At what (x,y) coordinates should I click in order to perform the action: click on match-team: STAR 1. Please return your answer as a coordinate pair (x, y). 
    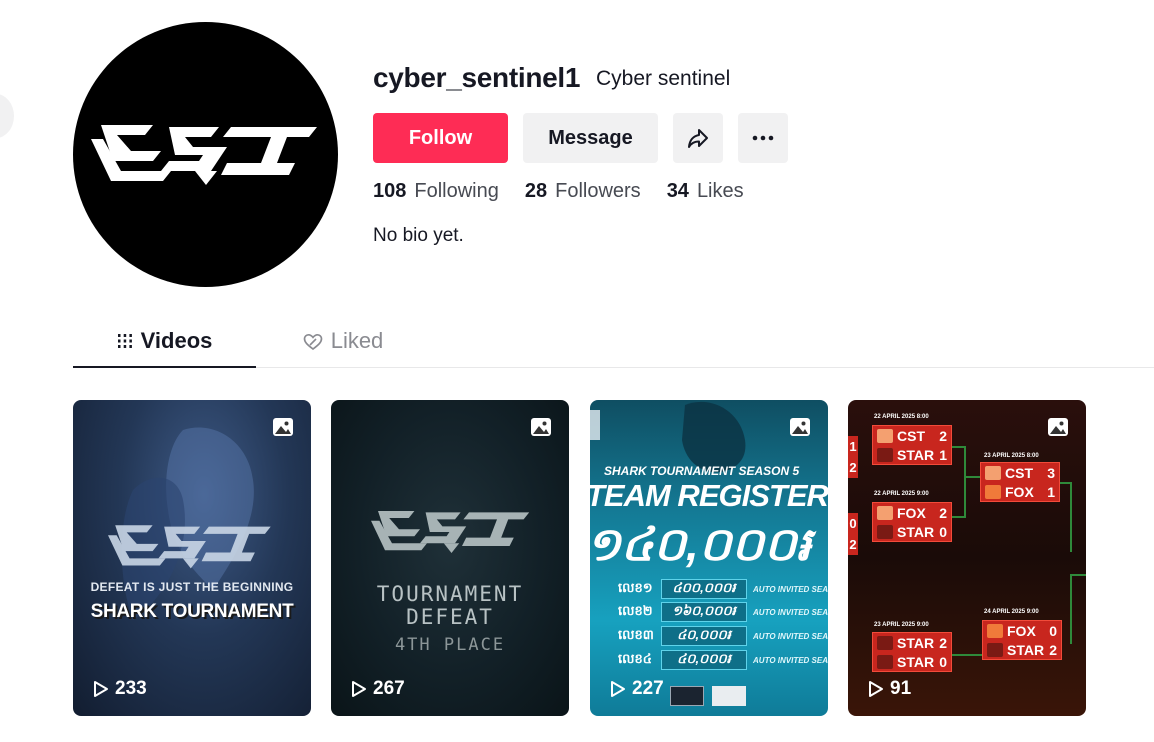
    Looking at the image, I should click on (912, 455).